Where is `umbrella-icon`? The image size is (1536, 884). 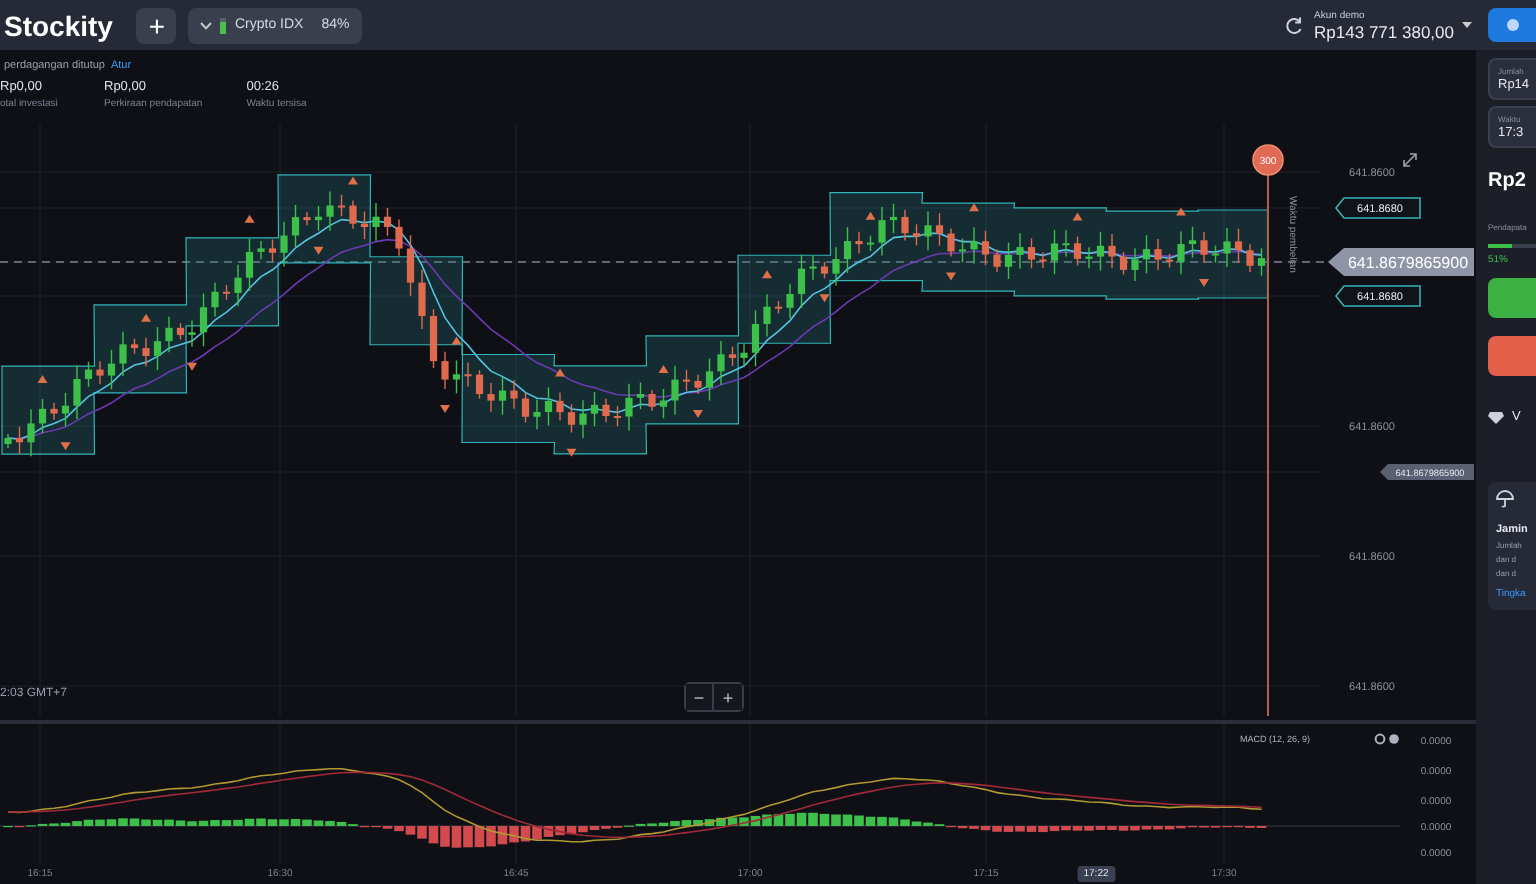 umbrella-icon is located at coordinates (1505, 499).